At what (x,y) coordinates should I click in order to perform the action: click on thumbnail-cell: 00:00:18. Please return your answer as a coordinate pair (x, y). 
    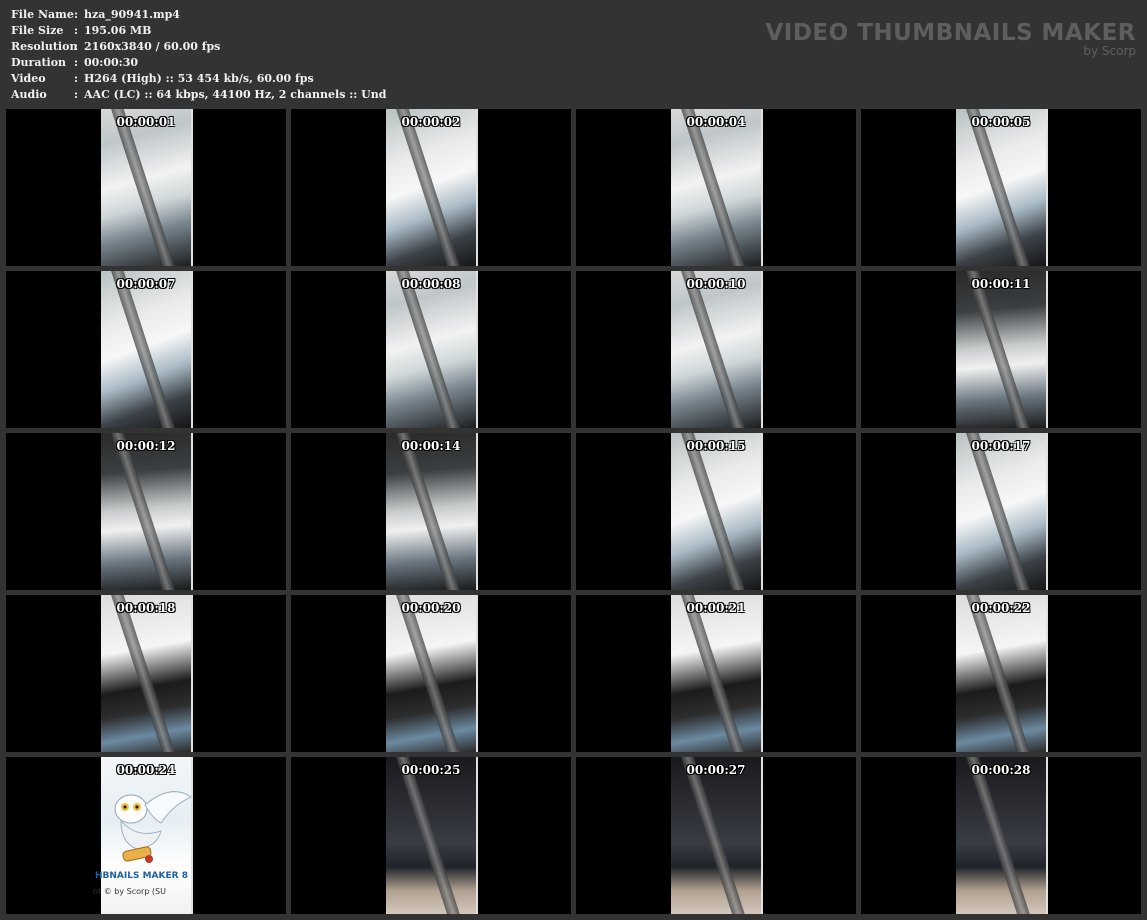
    Looking at the image, I should click on (146, 673).